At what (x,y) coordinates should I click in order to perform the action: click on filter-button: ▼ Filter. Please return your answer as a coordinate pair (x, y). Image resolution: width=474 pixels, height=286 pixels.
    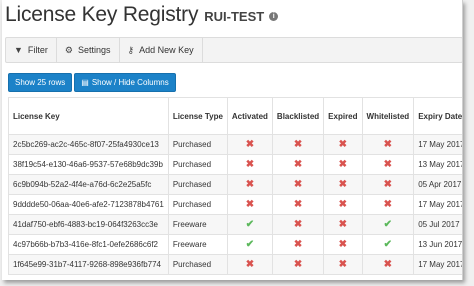
    Looking at the image, I should click on (31, 50).